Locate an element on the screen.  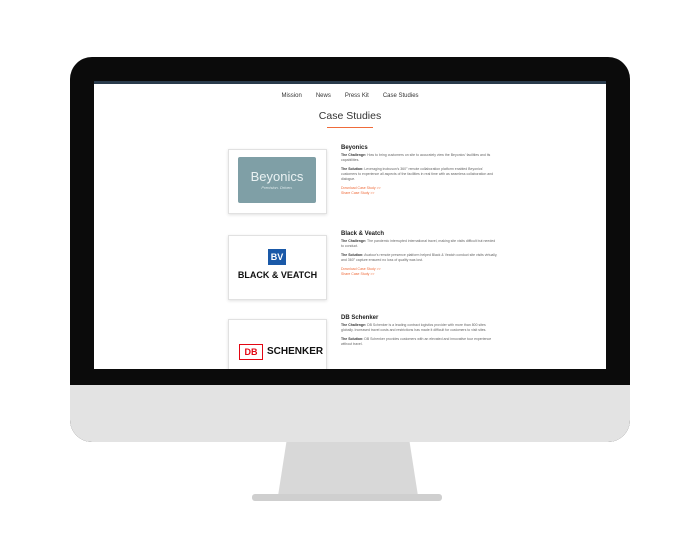
nav-mission: Mission is located at coordinates (291, 96).